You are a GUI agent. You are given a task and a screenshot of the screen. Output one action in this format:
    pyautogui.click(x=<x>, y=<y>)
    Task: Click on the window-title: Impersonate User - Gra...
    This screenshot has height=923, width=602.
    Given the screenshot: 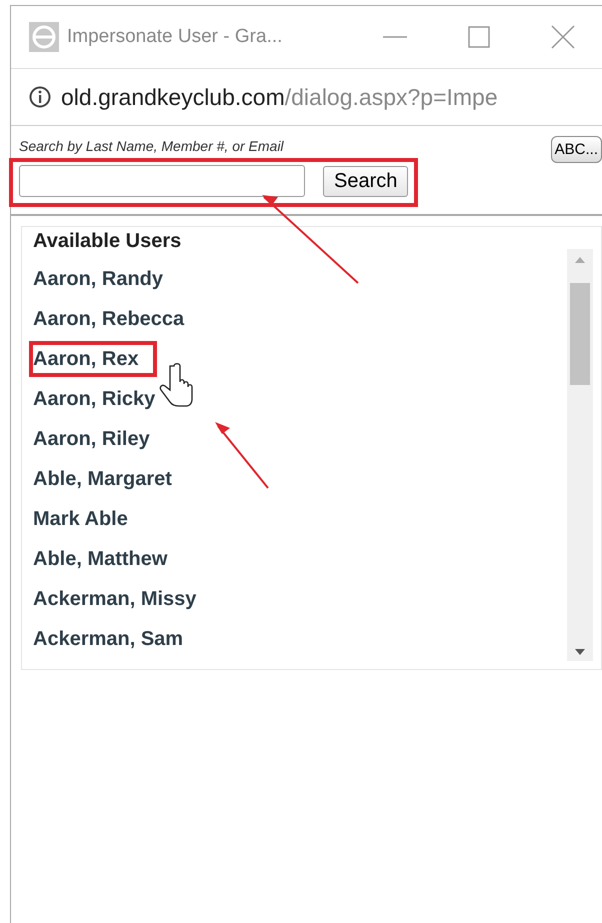 What is the action you would take?
    pyautogui.click(x=175, y=37)
    